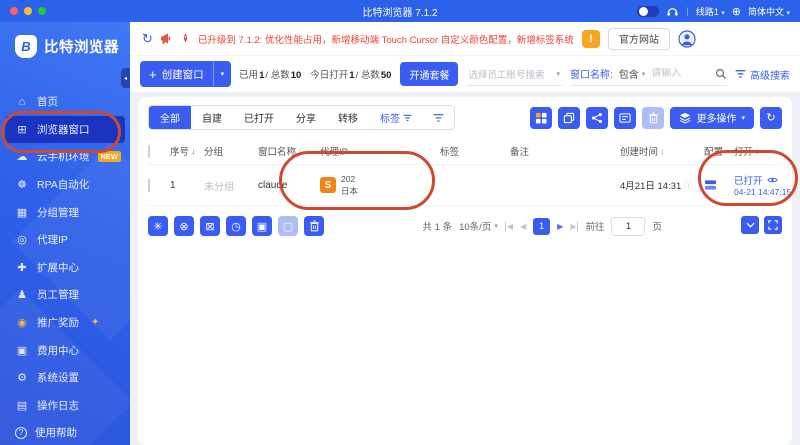  What do you see at coordinates (22, 212) in the screenshot?
I see `group-manage-icon: ▦` at bounding box center [22, 212].